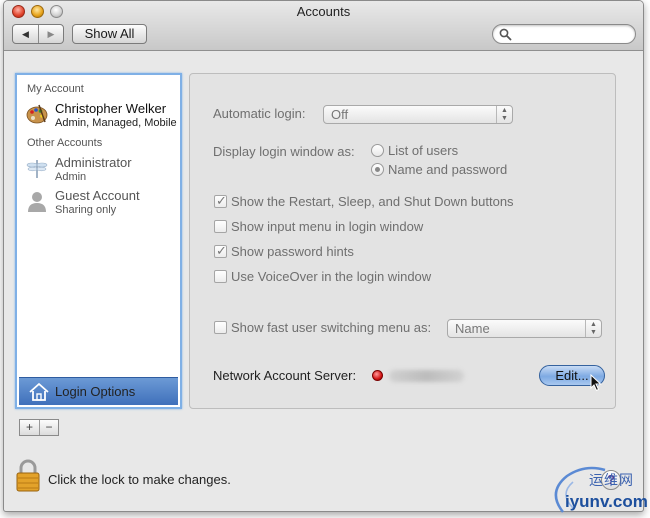  What do you see at coordinates (292, 251) in the screenshot?
I see `checkbox-label: Show password hints` at bounding box center [292, 251].